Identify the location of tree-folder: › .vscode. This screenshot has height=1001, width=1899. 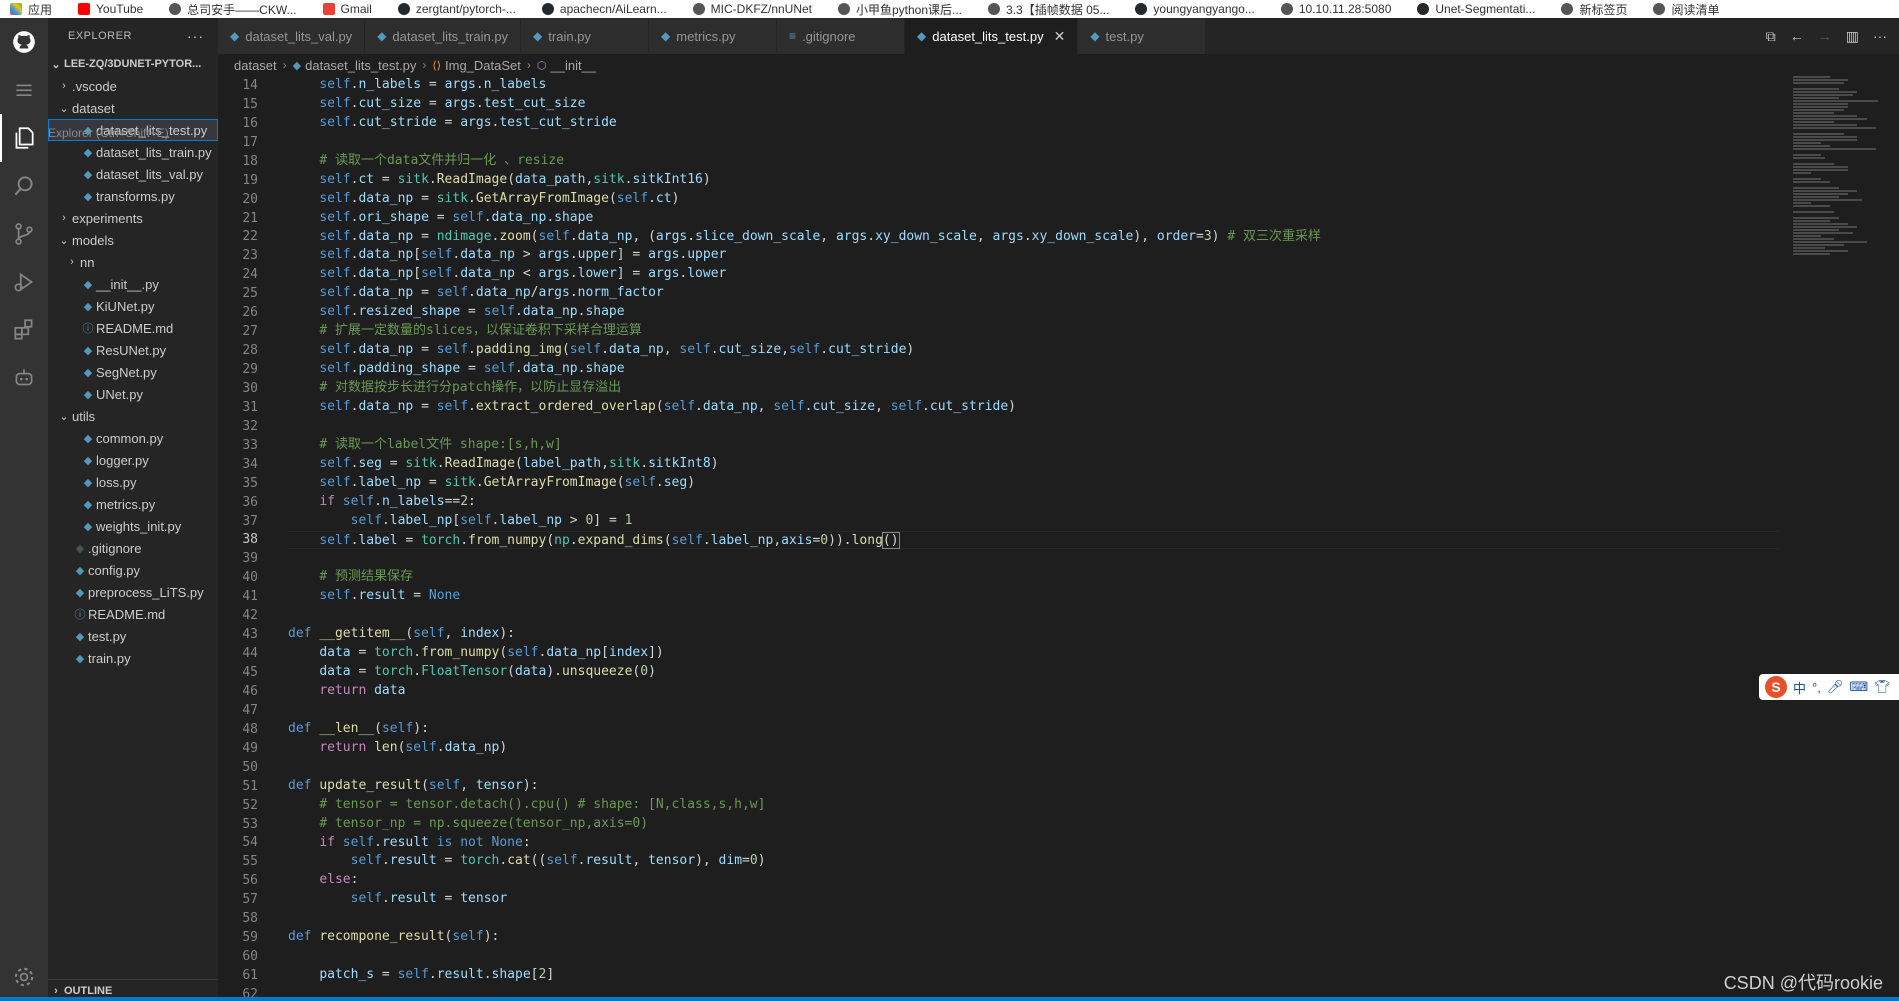
(133, 86).